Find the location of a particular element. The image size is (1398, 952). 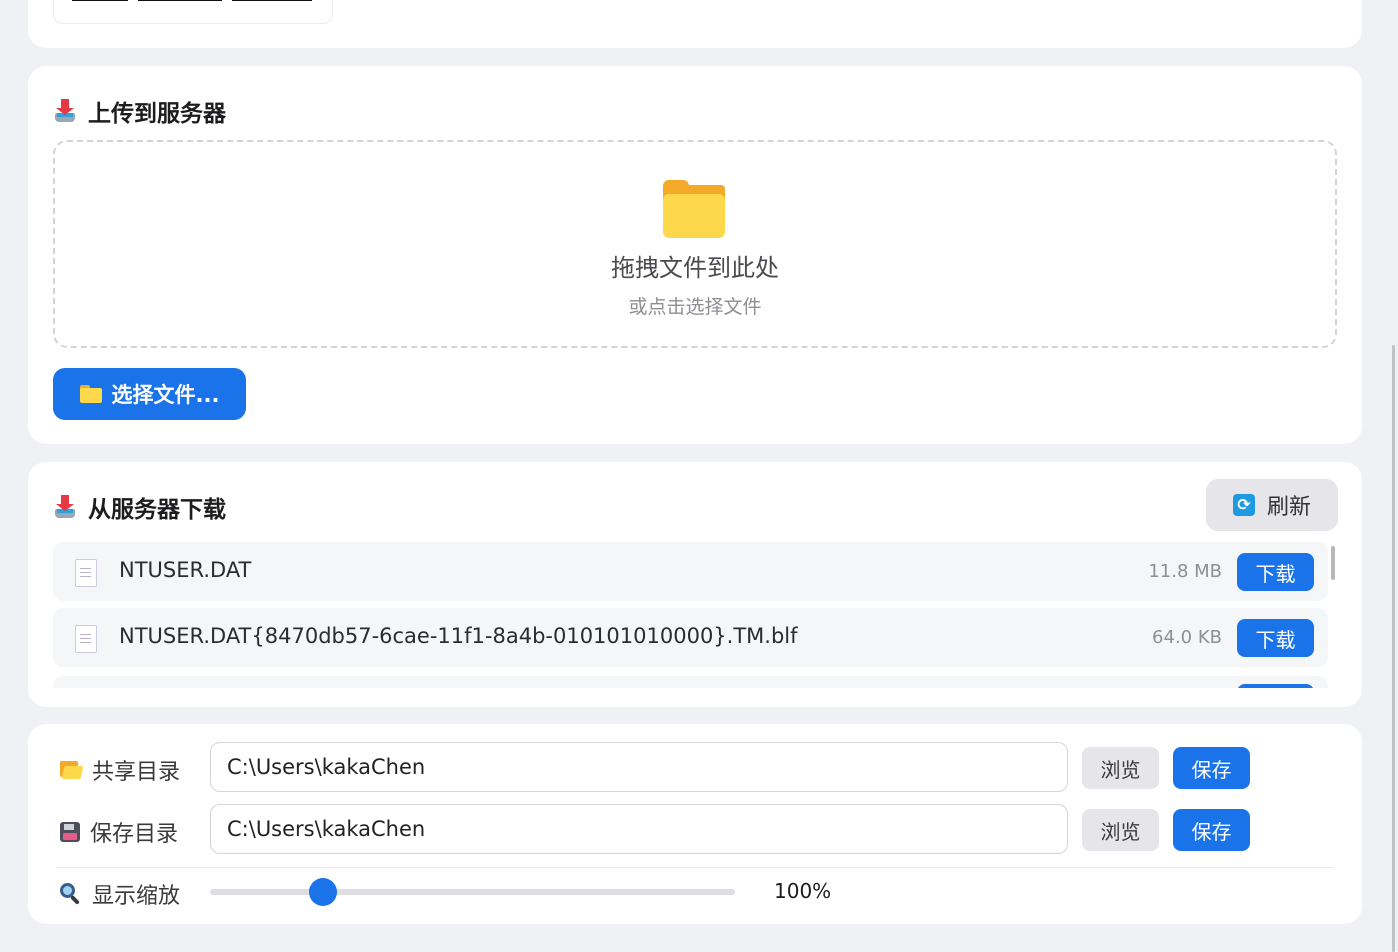

zoom-label: 显示缩放 is located at coordinates (120, 894).